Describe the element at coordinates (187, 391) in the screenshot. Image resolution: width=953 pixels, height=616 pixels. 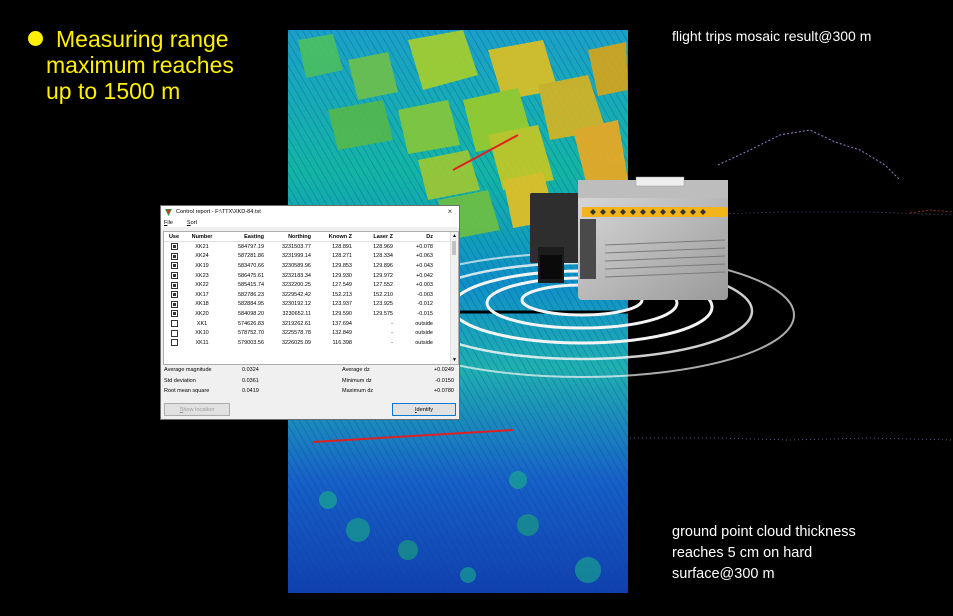
I see `stat-label: Root mean square` at that location.